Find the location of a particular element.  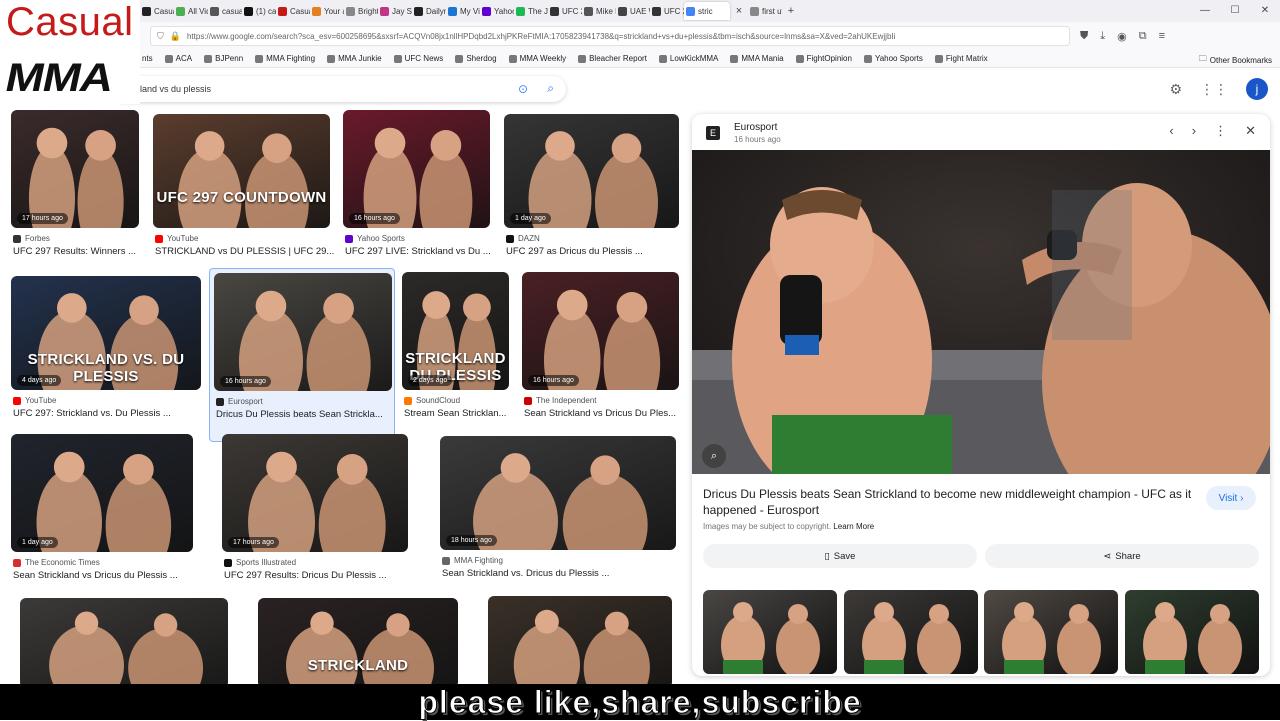

search-input: land vs du plessis ⊙ ⌕ is located at coordinates (343, 89).